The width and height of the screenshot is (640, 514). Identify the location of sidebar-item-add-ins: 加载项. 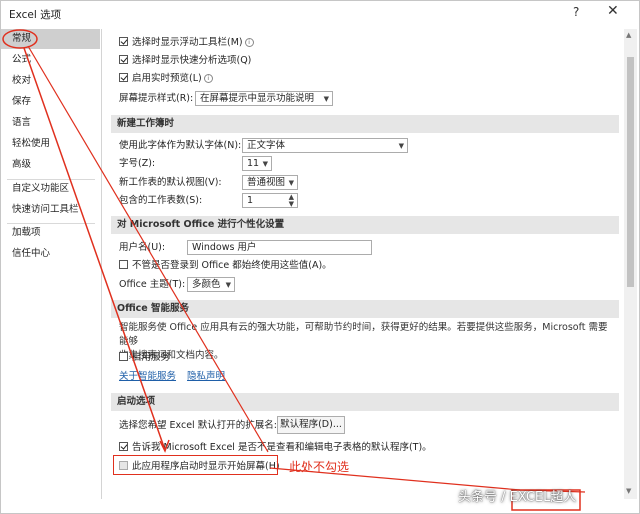
(50, 233).